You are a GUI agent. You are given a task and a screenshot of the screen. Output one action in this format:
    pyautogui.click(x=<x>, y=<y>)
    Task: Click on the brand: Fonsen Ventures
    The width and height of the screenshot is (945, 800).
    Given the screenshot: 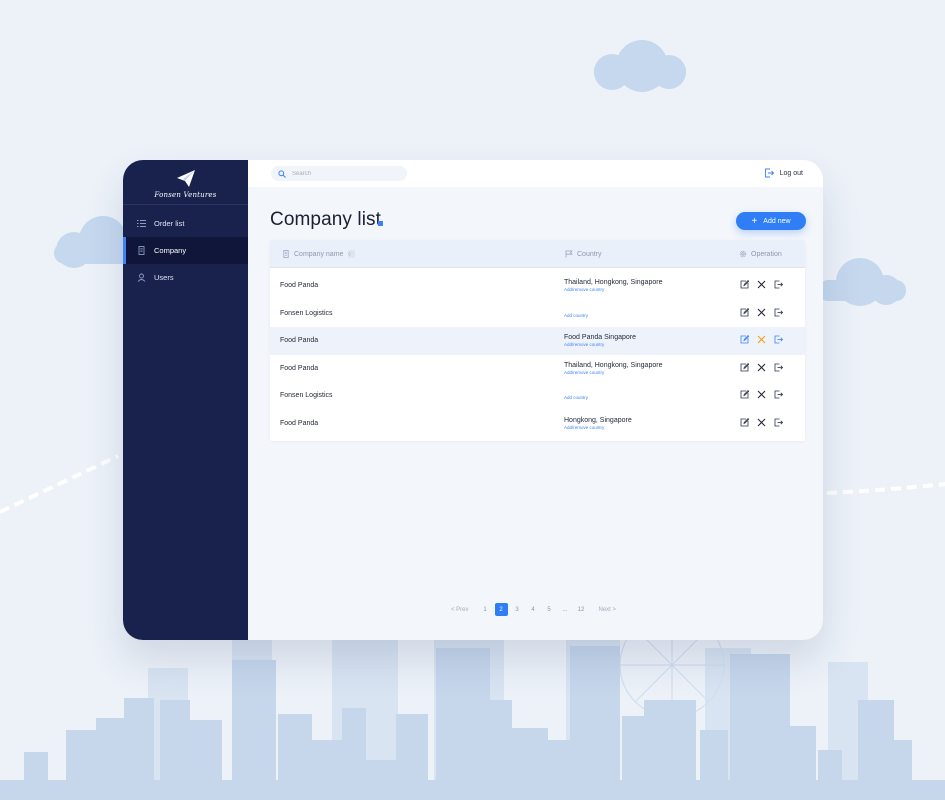 What is the action you would take?
    pyautogui.click(x=185, y=182)
    